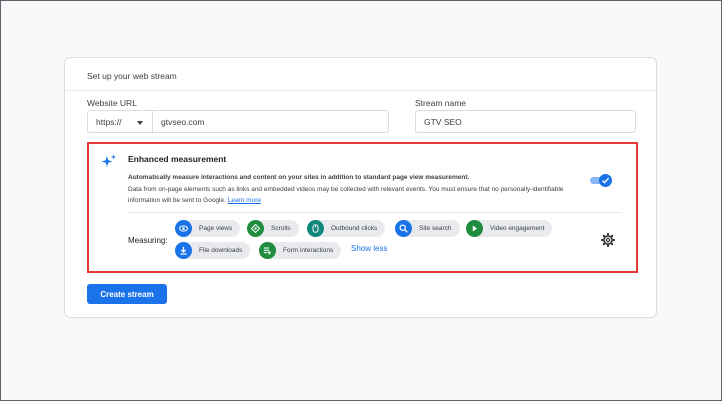 This screenshot has width=722, height=401. I want to click on stream-name-label: Stream name, so click(441, 103).